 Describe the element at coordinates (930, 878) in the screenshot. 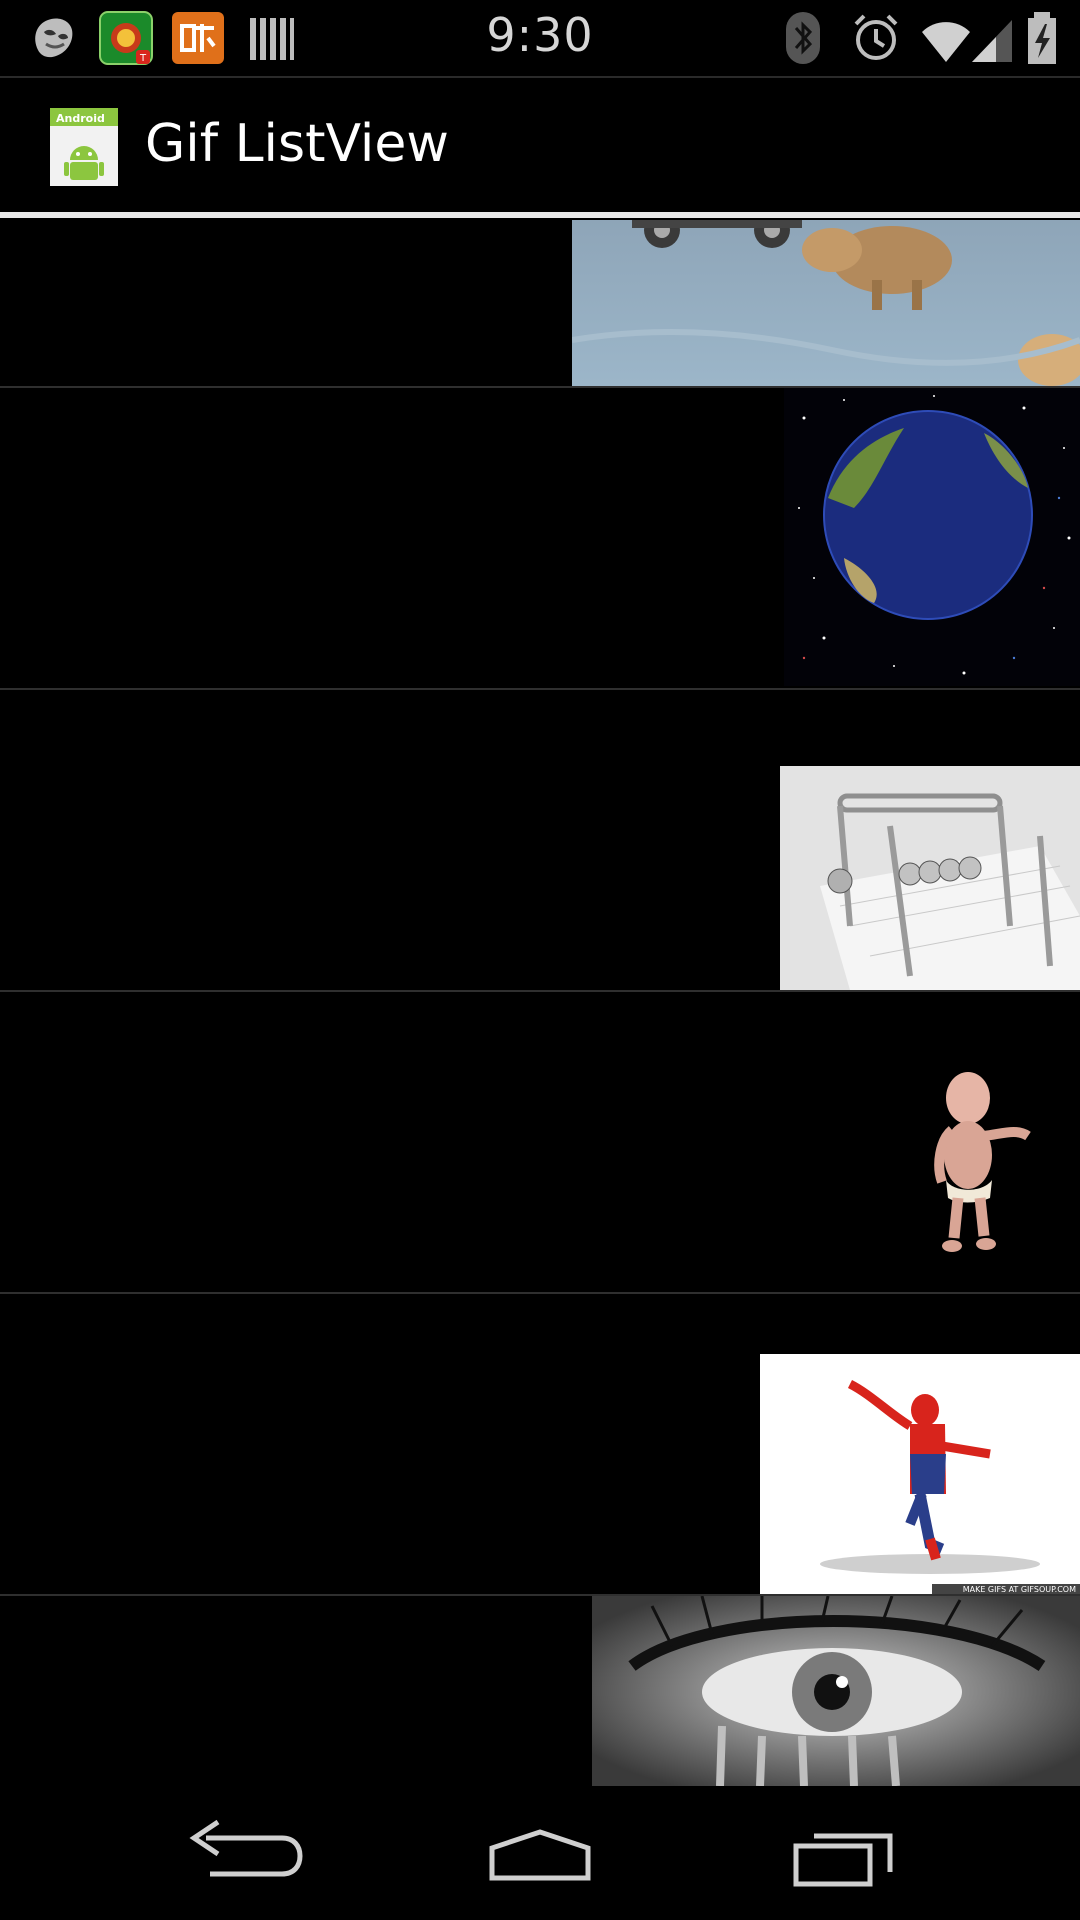

I see `newtons-cradle-gif` at that location.